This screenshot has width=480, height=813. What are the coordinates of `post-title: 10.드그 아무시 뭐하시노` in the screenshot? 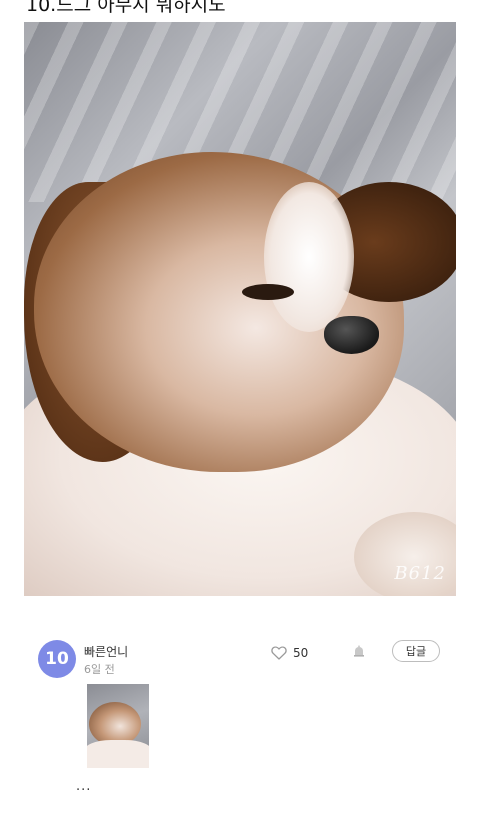 It's located at (126, 8).